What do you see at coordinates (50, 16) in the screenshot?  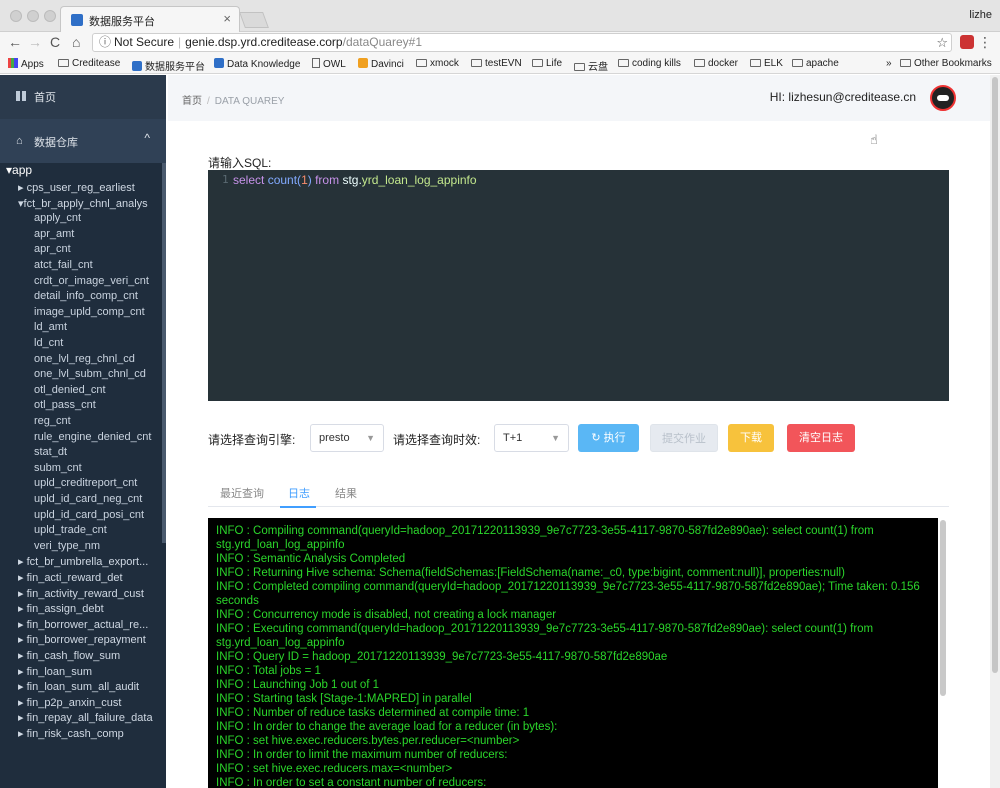 I see `maximize-window-icon` at bounding box center [50, 16].